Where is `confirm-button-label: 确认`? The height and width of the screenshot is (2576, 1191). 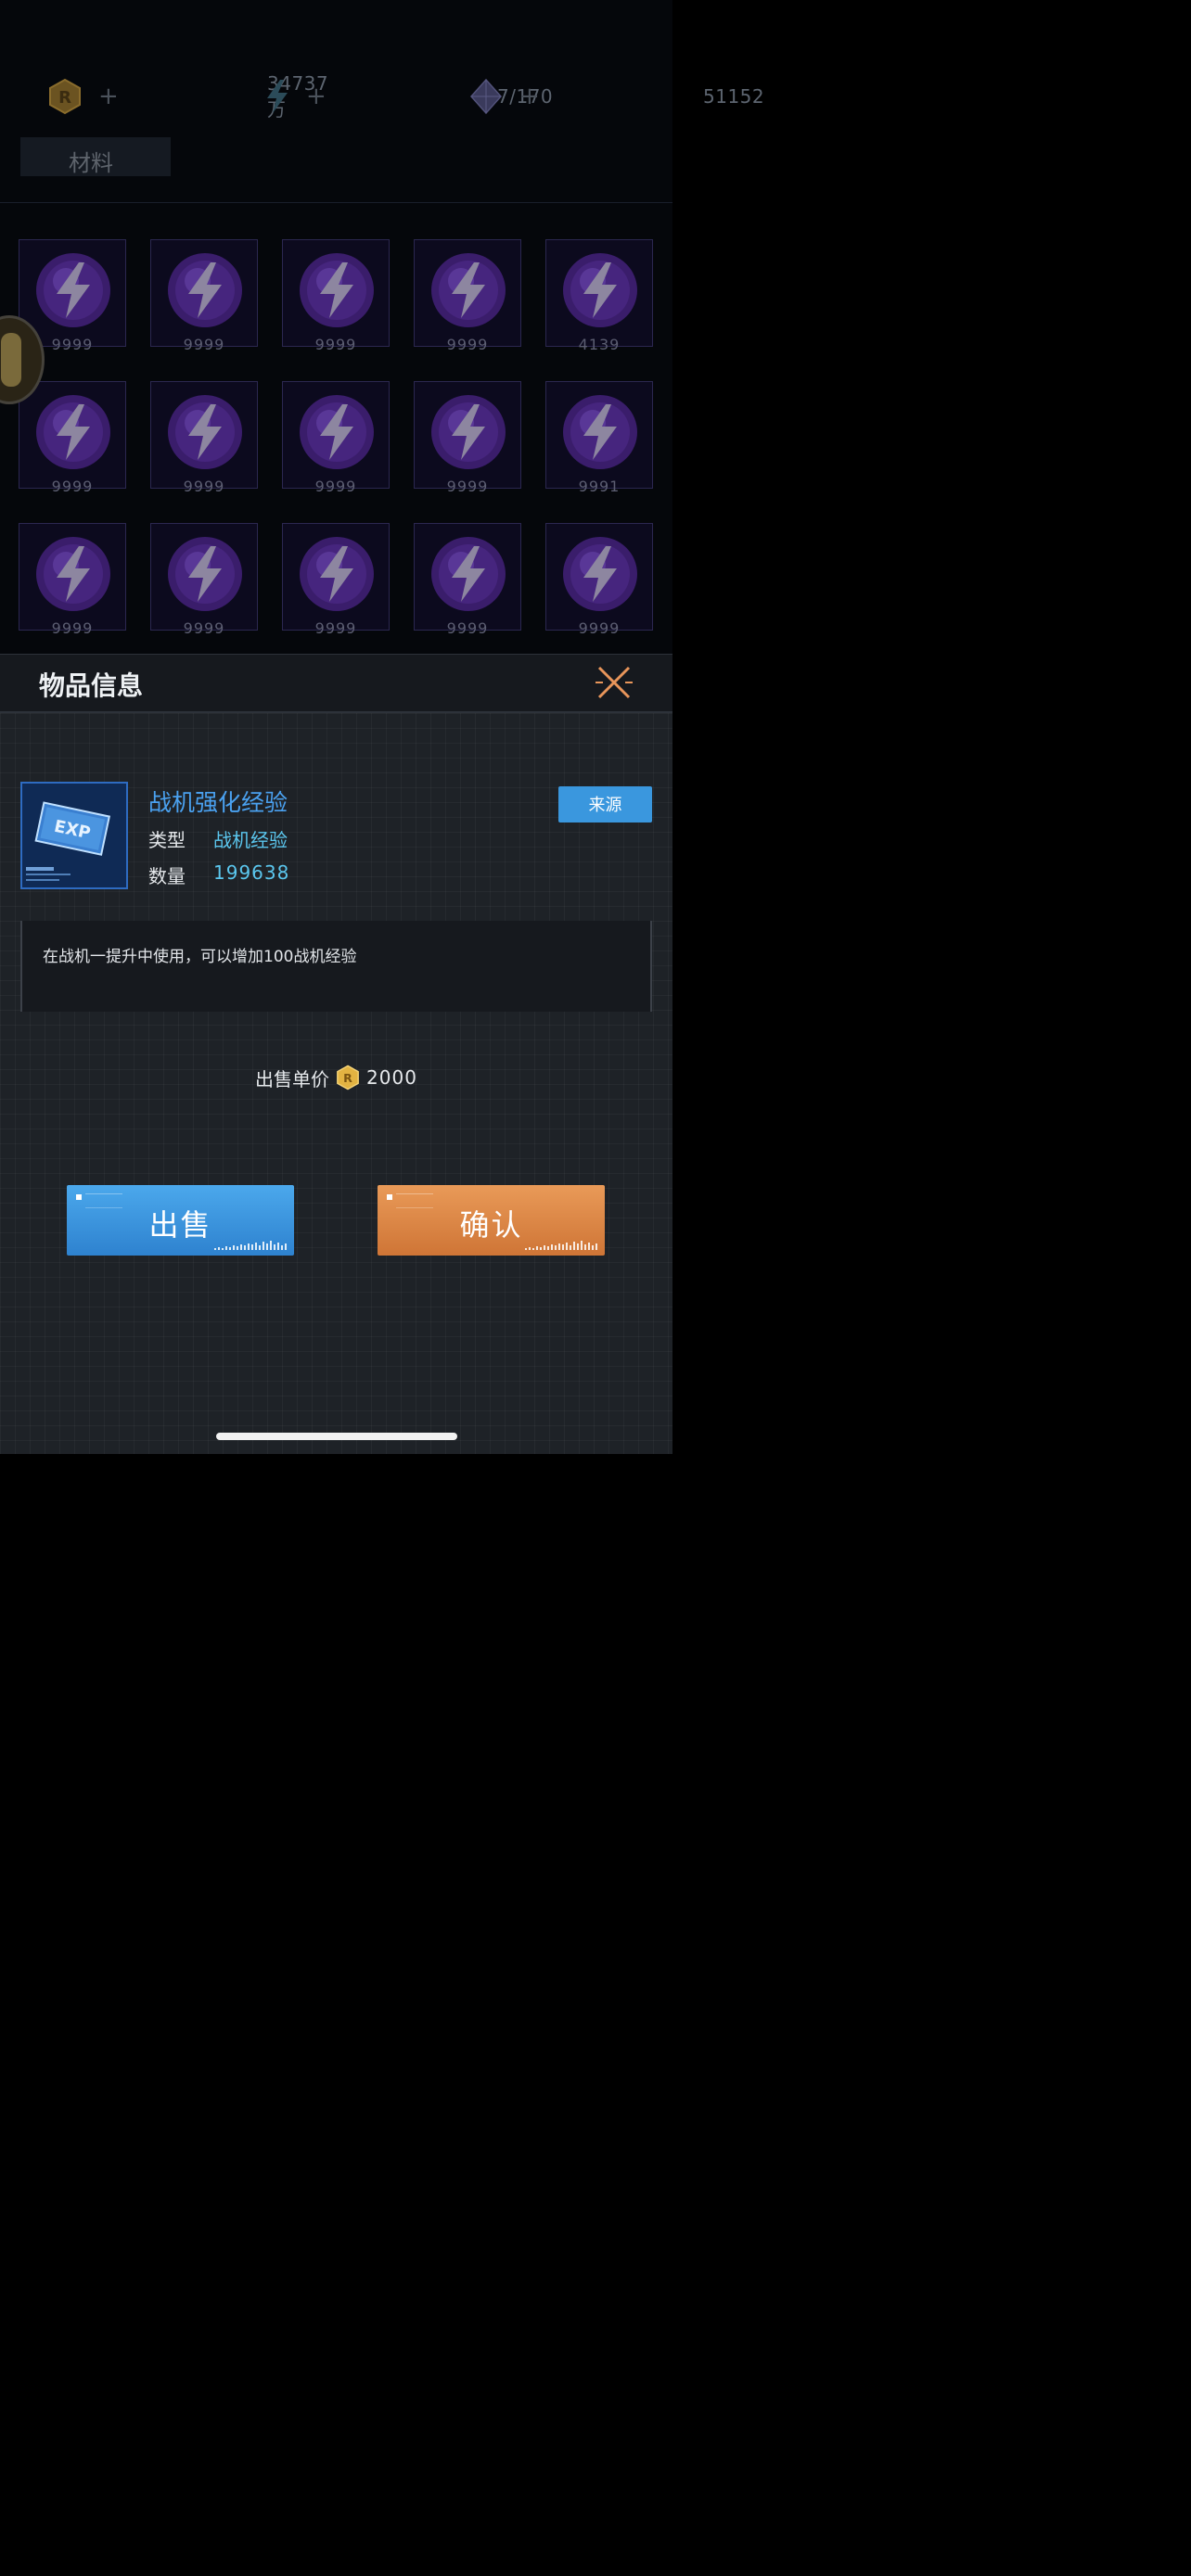
confirm-button-label: 确认 is located at coordinates (491, 1225).